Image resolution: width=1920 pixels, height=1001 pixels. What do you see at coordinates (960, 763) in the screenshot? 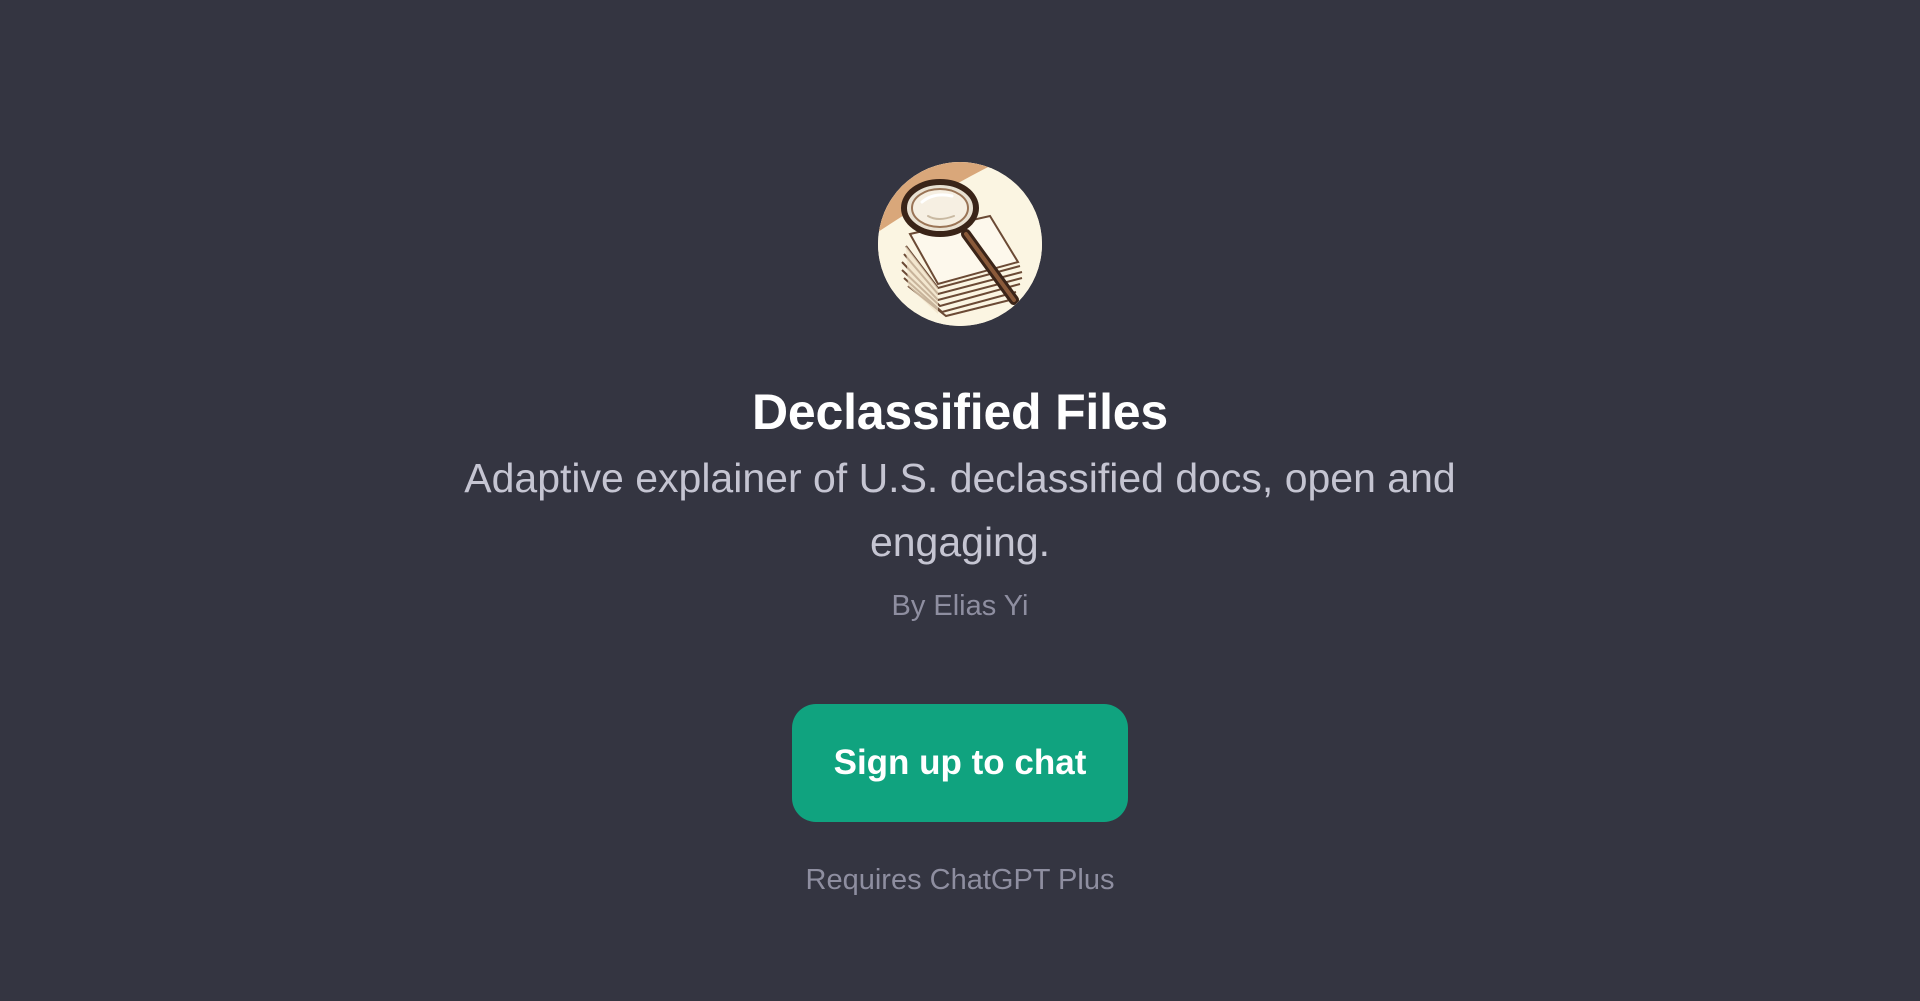
I see `sign-up-to-chat-button: Sign up to chat` at bounding box center [960, 763].